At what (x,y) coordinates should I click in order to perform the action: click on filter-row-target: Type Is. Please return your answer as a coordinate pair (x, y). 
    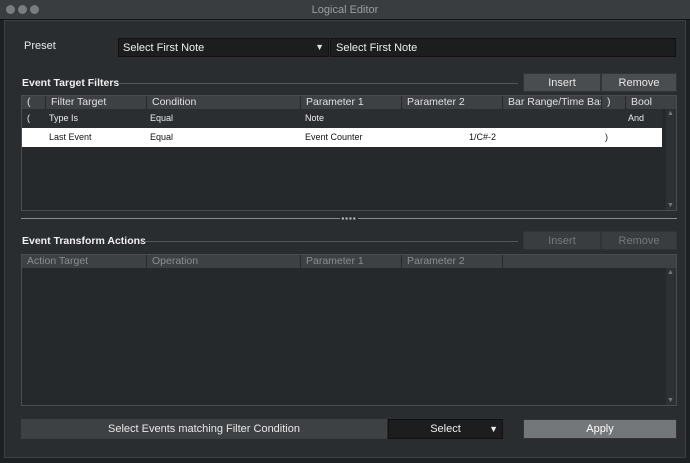
    Looking at the image, I should click on (64, 118).